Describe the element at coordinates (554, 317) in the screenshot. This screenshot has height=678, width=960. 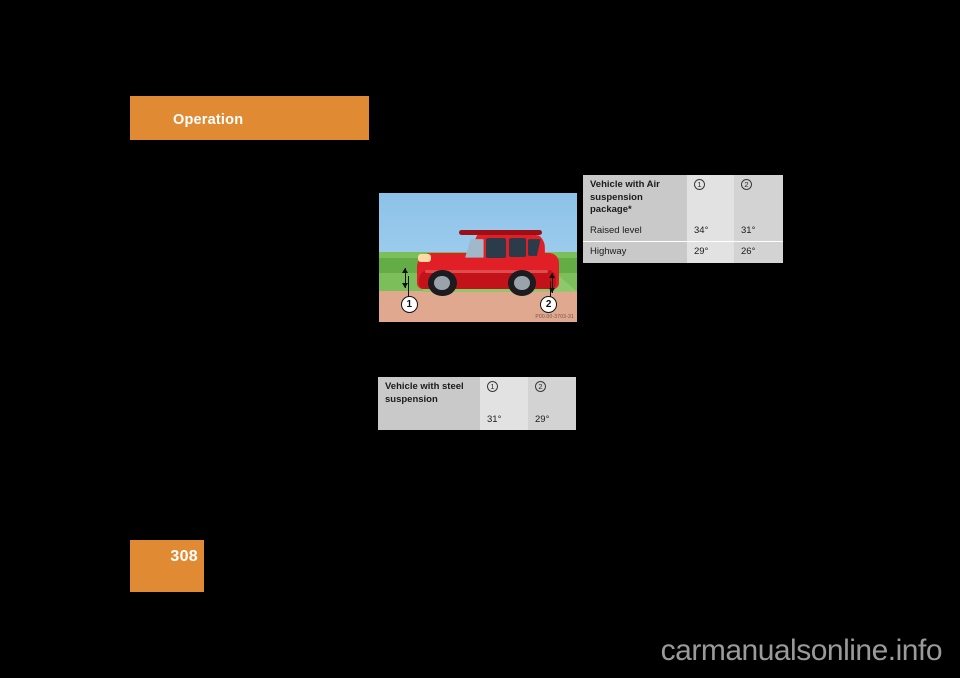
I see `illustration-reference-code: P00.00-3703-31` at that location.